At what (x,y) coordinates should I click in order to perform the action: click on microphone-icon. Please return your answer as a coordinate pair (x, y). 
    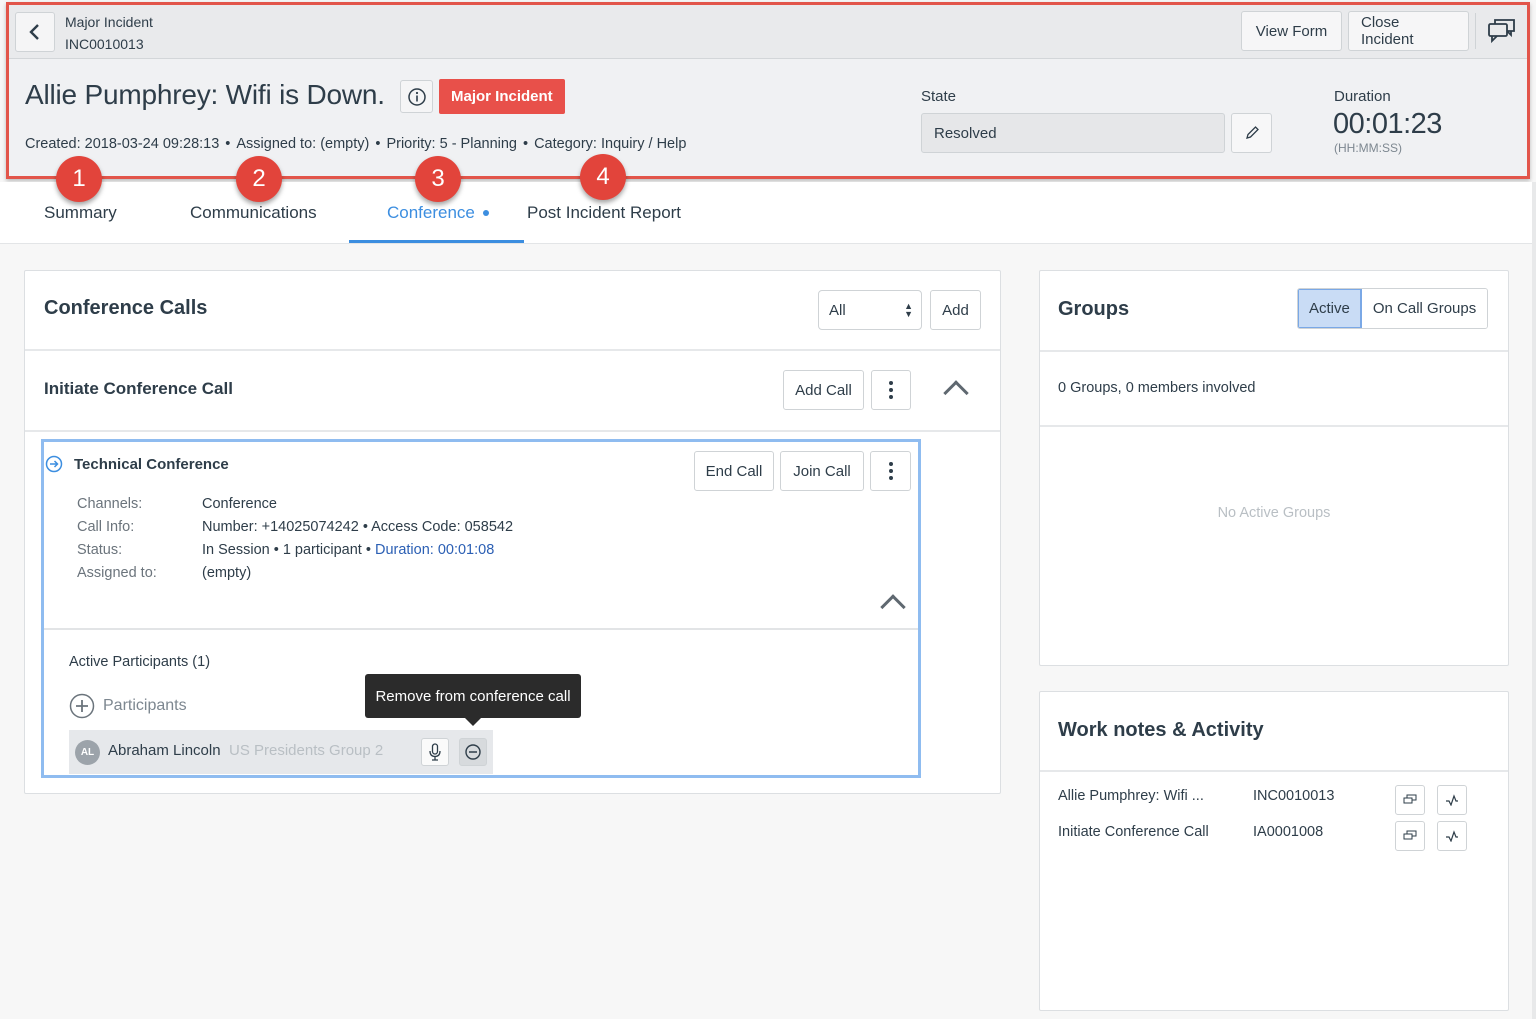
    Looking at the image, I should click on (435, 752).